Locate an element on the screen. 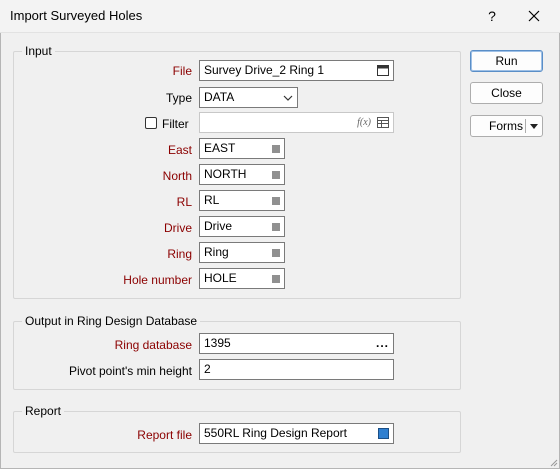 This screenshot has height=469, width=560. ring-label: Ring is located at coordinates (179, 254).